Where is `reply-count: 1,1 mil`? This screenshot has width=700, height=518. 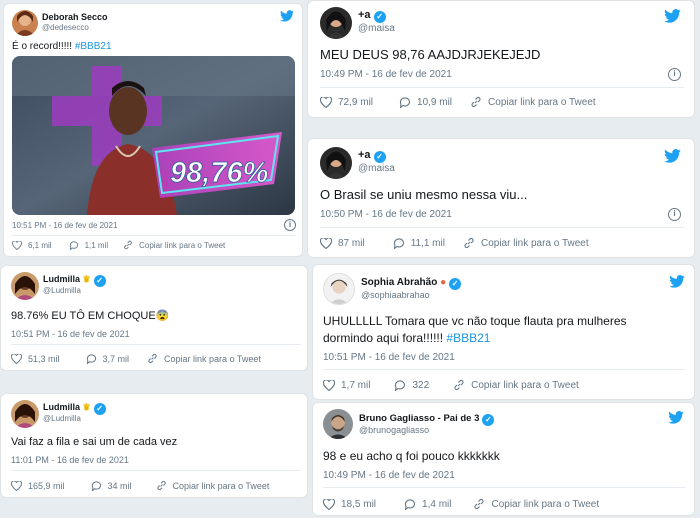
reply-count: 1,1 mil is located at coordinates (96, 245).